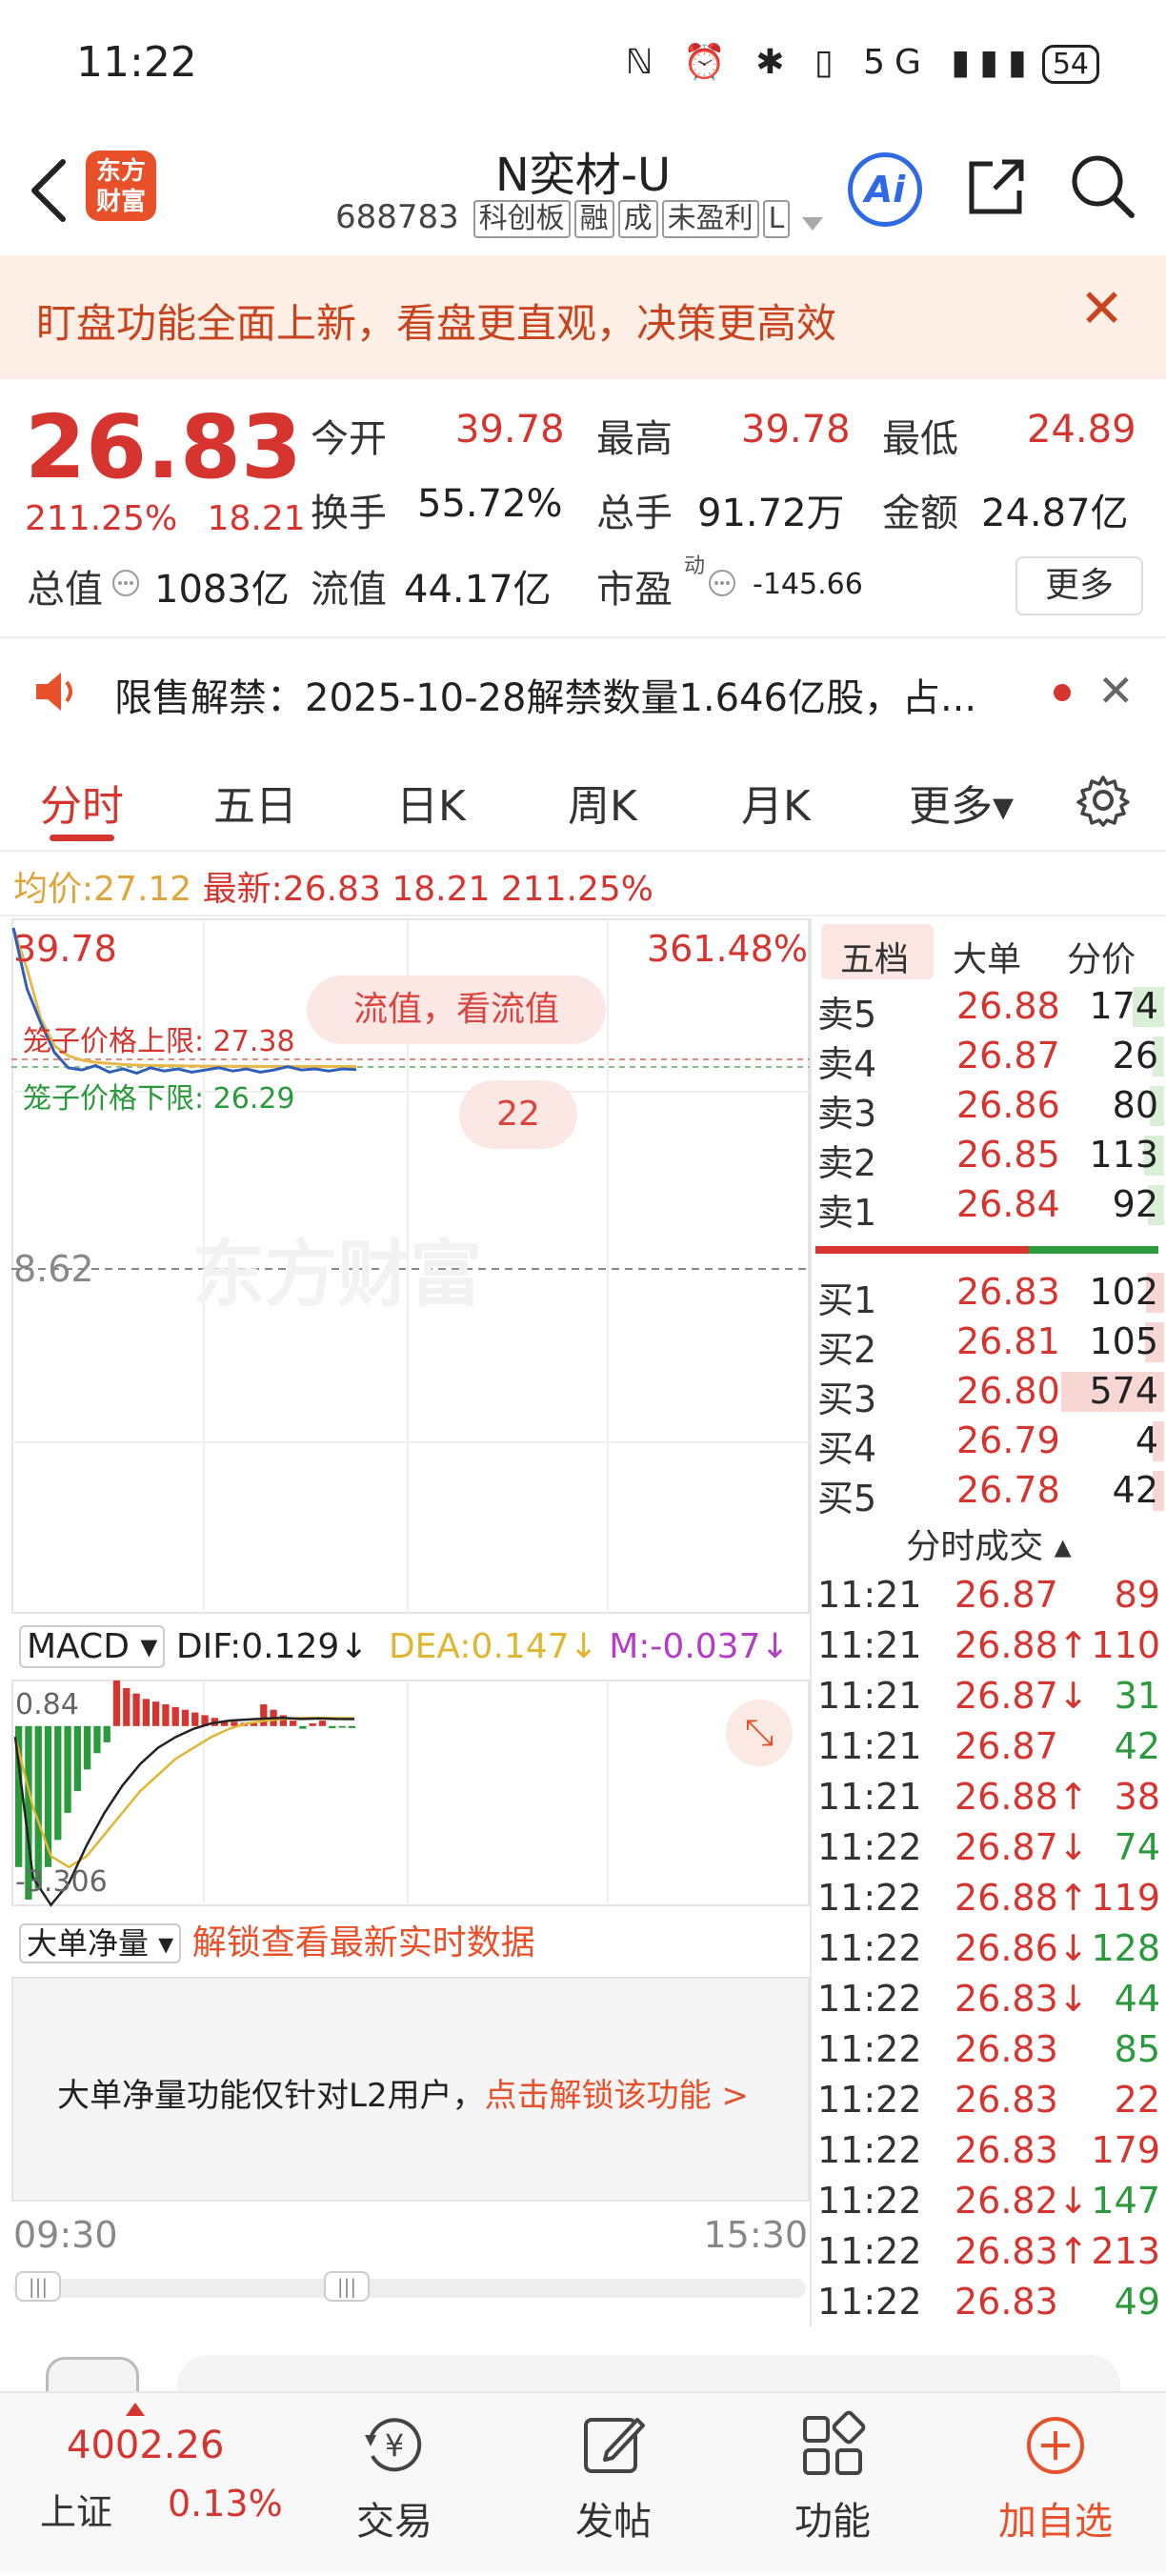  I want to click on nav-trade: ¥ 交易, so click(394, 2478).